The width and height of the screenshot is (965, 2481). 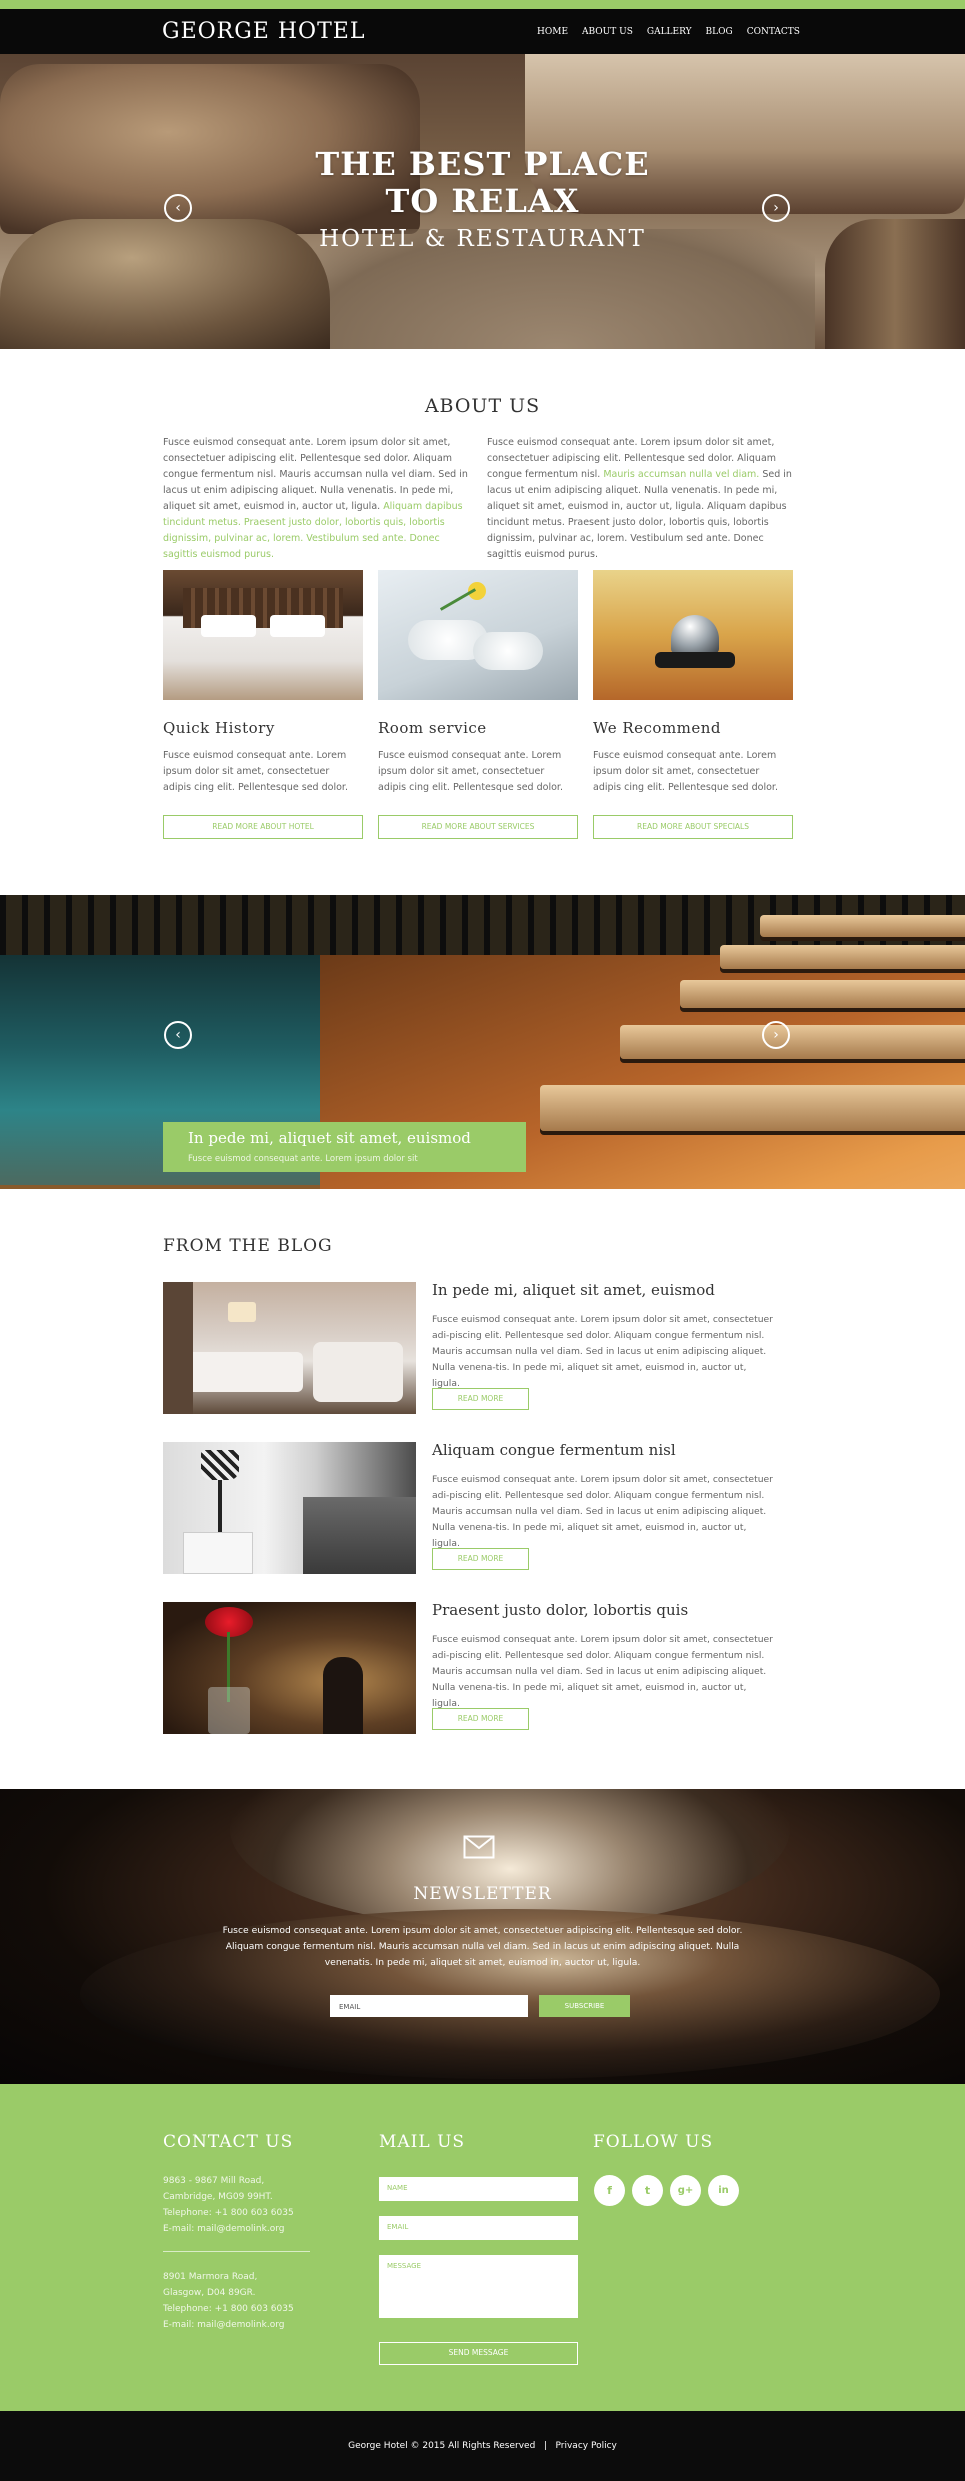 I want to click on pool-caption-title: In pede mi, aliquet sit amet, euismod, so click(x=329, y=1138).